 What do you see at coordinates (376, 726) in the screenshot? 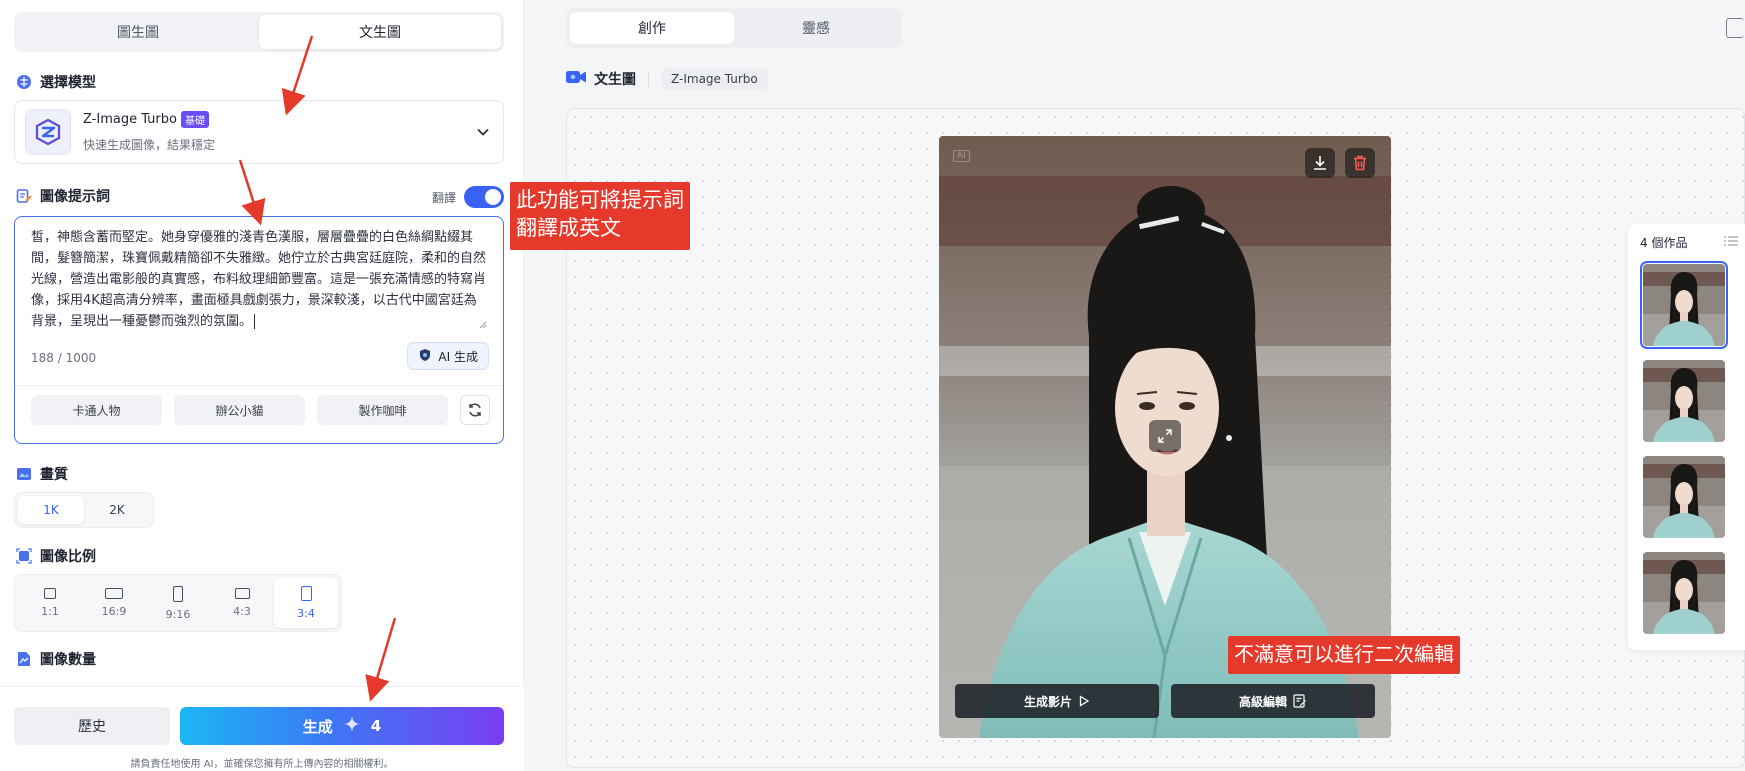
I see `generate-cost: 4` at bounding box center [376, 726].